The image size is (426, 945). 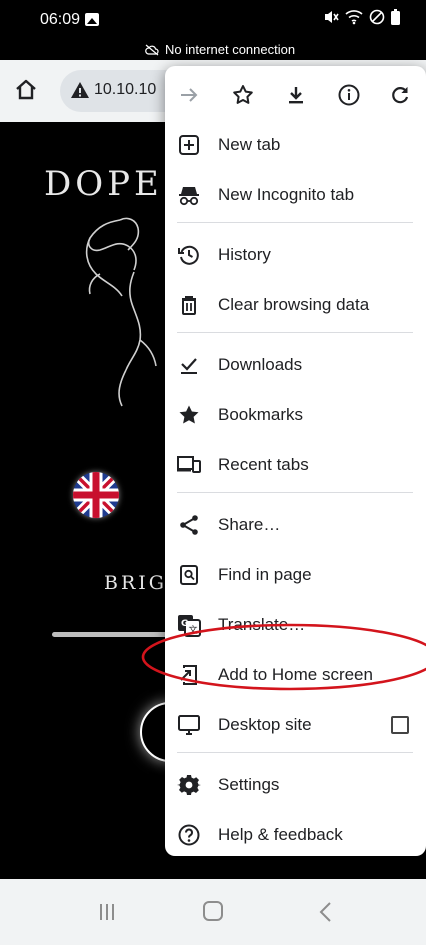 I want to click on forward-button, so click(x=189, y=95).